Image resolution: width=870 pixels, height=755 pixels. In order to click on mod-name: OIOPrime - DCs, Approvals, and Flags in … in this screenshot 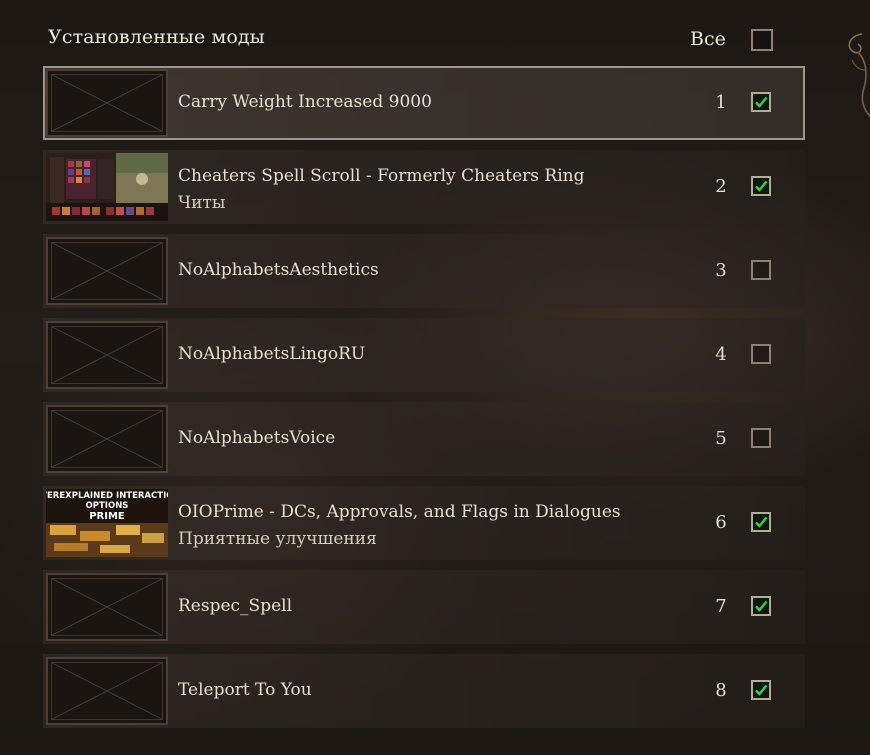, I will do `click(399, 512)`.